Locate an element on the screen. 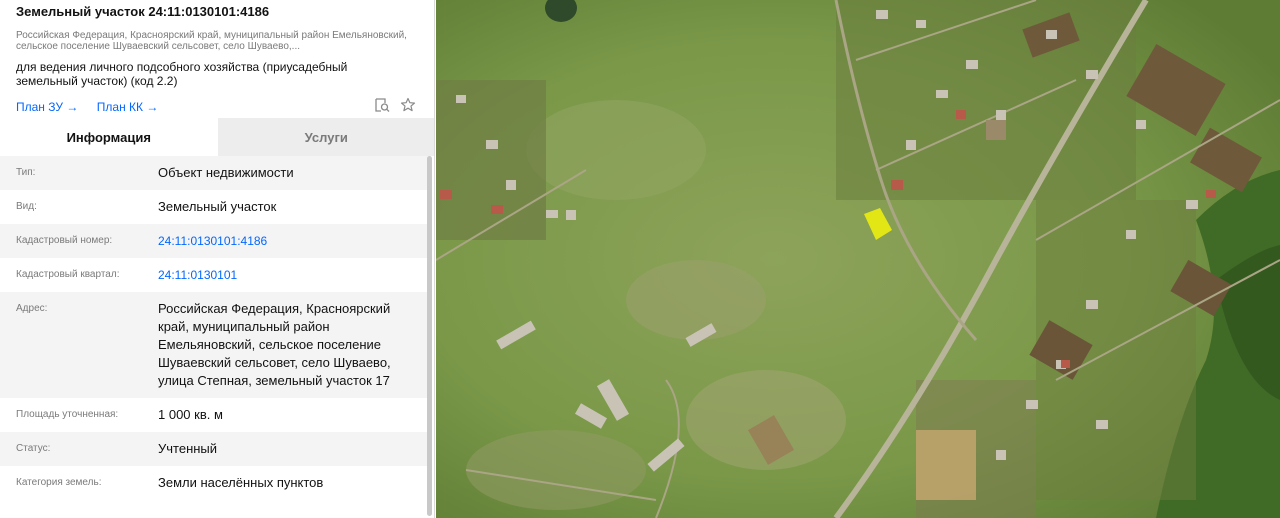  row-label: Кадастровый номер: is located at coordinates (64, 240).